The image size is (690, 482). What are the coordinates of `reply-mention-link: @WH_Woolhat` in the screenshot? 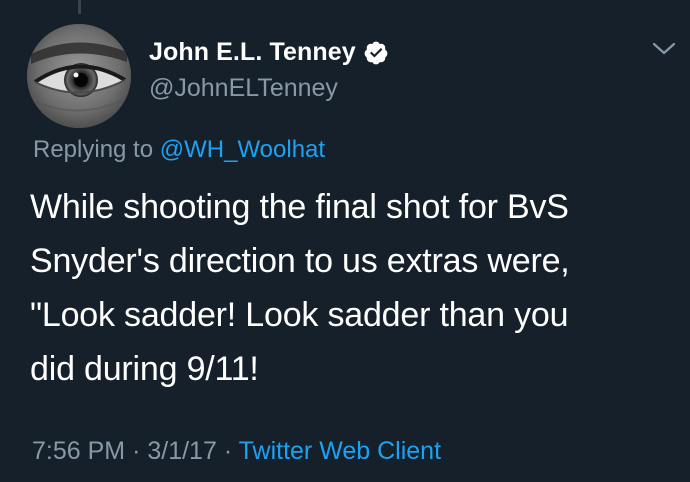 It's located at (242, 149).